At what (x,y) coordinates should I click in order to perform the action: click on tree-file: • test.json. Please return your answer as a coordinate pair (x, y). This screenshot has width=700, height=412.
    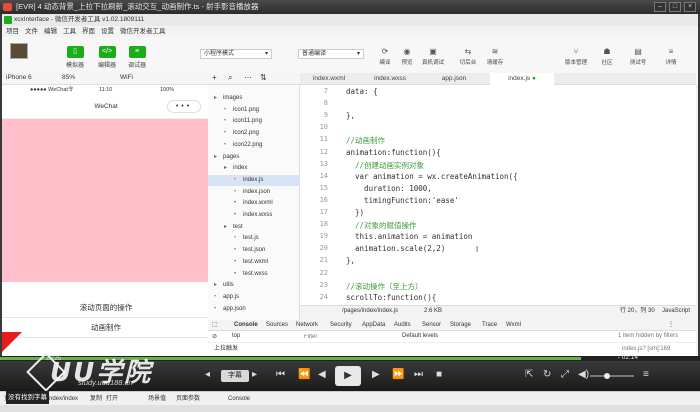
    Looking at the image, I should click on (249, 250).